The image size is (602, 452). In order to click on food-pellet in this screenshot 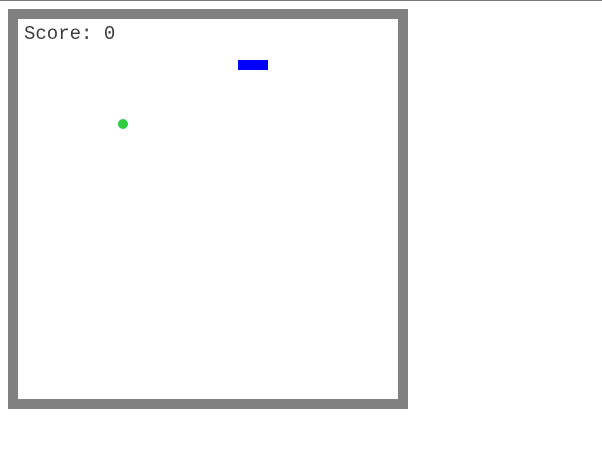, I will do `click(123, 124)`.